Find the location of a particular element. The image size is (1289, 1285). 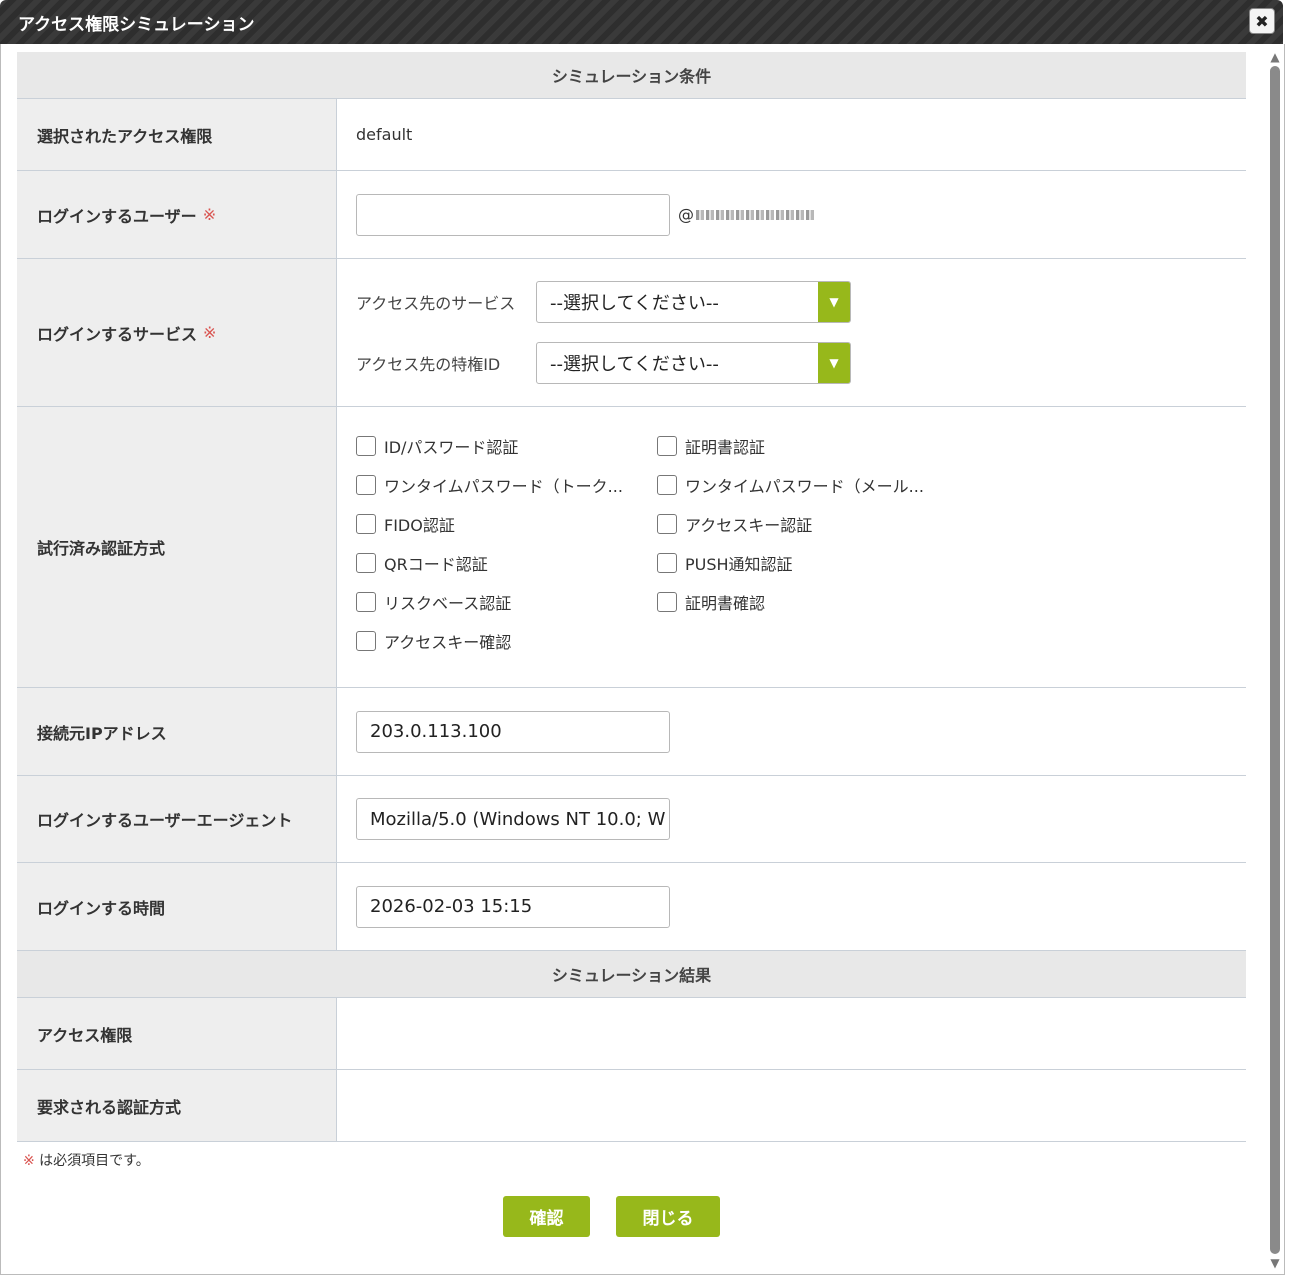

auth-checkbox-fido: FIDO認証 is located at coordinates (506, 524).